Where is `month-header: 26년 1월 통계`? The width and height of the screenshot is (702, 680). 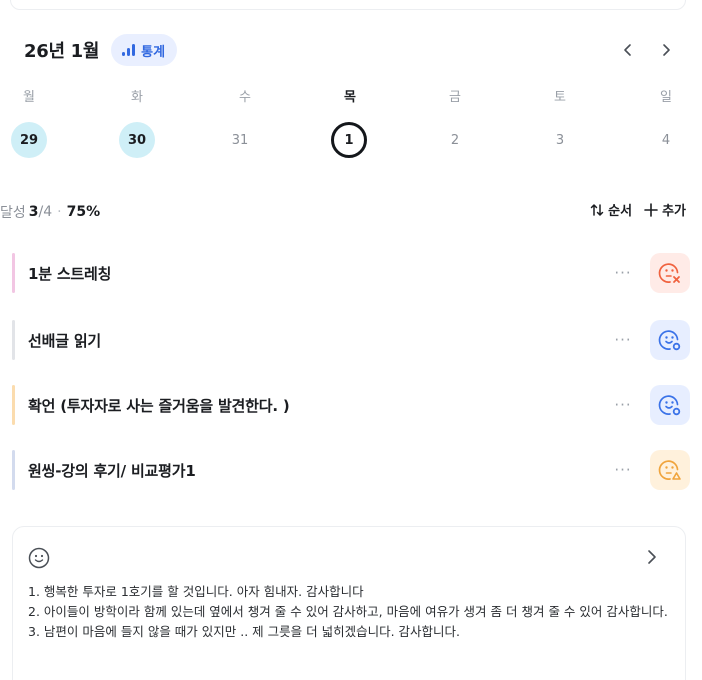 month-header: 26년 1월 통계 is located at coordinates (101, 50).